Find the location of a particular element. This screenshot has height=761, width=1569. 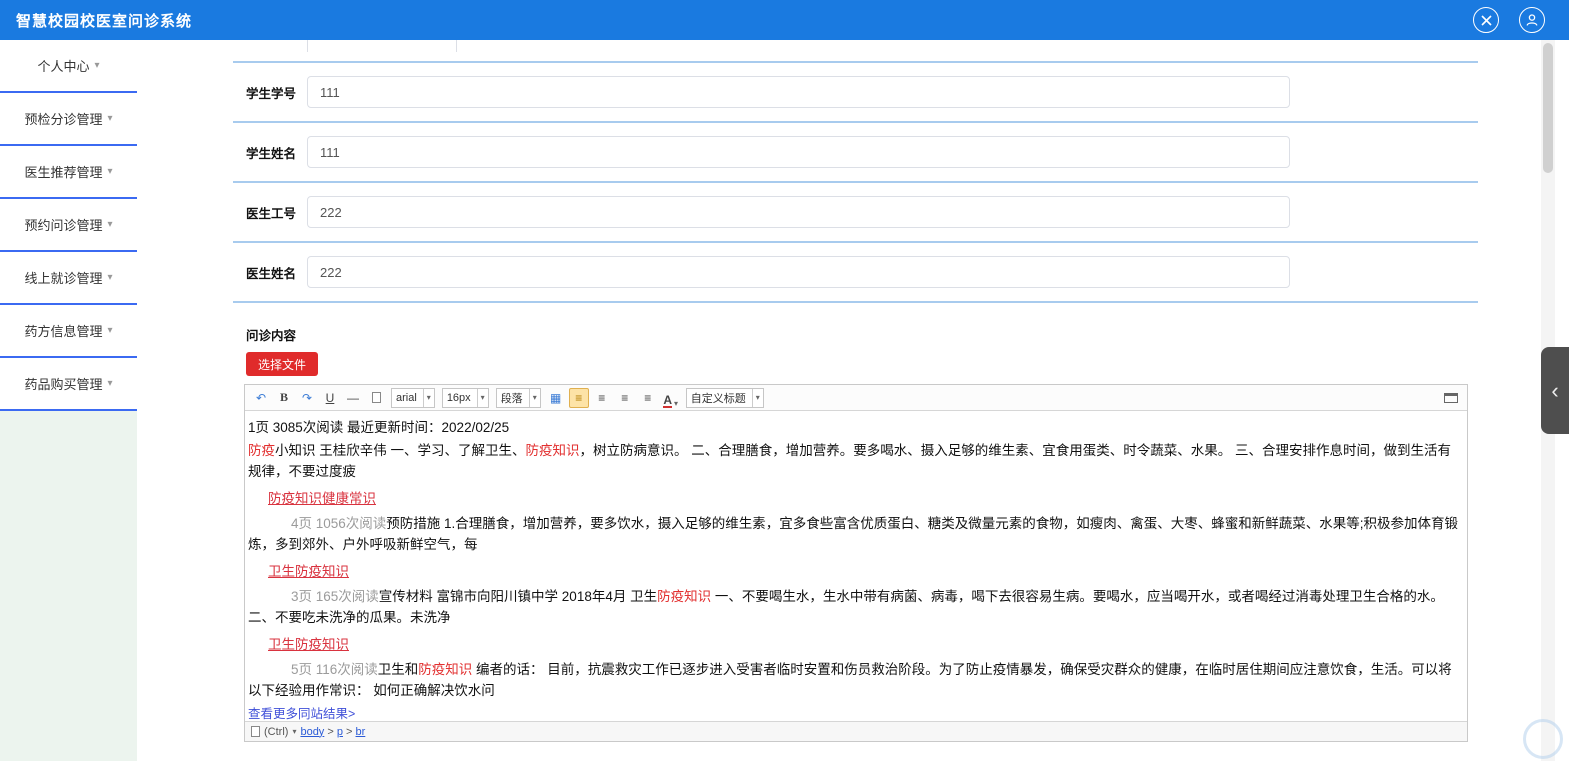

partial-field-row is located at coordinates (879, 46).